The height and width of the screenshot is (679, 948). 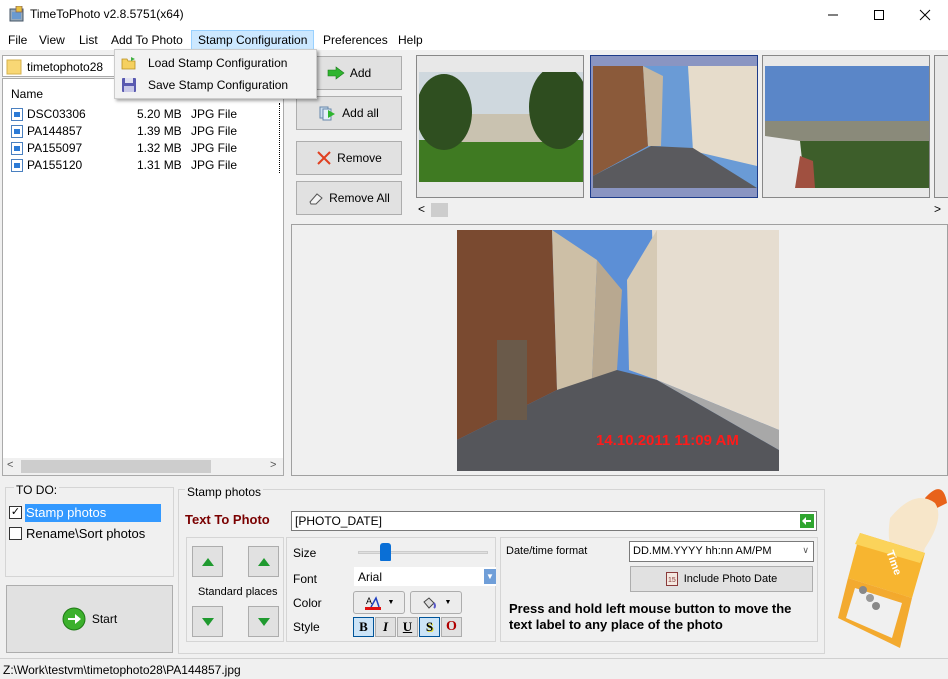 What do you see at coordinates (672, 580) in the screenshot?
I see `svg-text: 15` at bounding box center [672, 580].